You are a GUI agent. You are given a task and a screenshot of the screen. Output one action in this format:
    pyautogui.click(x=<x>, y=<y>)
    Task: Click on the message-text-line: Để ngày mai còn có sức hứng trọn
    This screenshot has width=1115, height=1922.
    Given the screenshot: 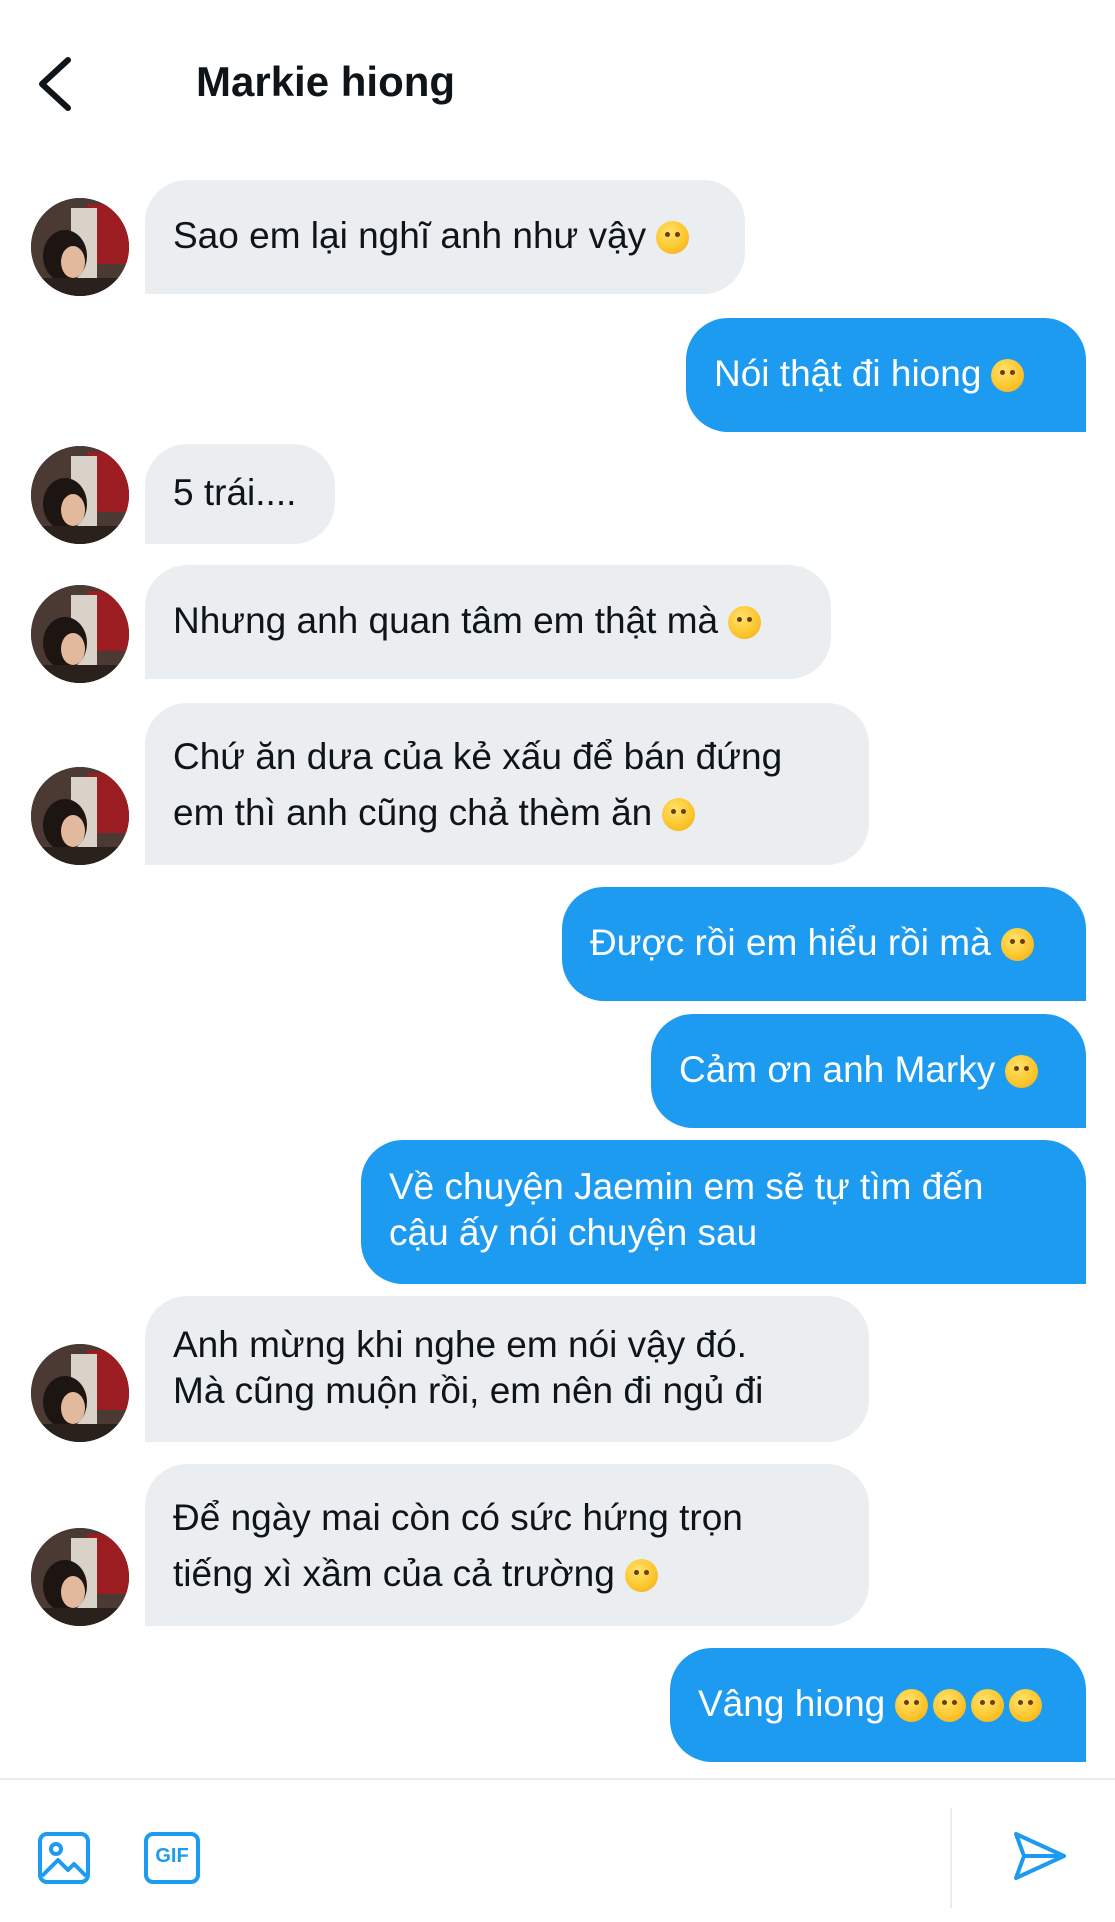 What is the action you would take?
    pyautogui.click(x=458, y=1517)
    